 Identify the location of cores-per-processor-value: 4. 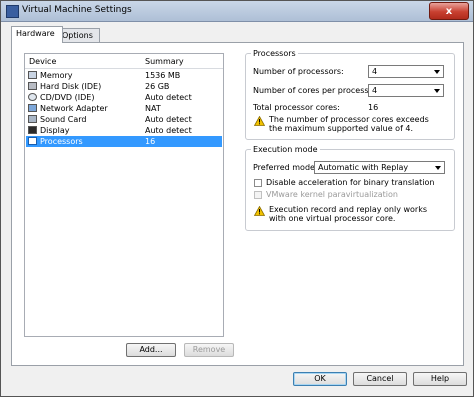
(375, 90).